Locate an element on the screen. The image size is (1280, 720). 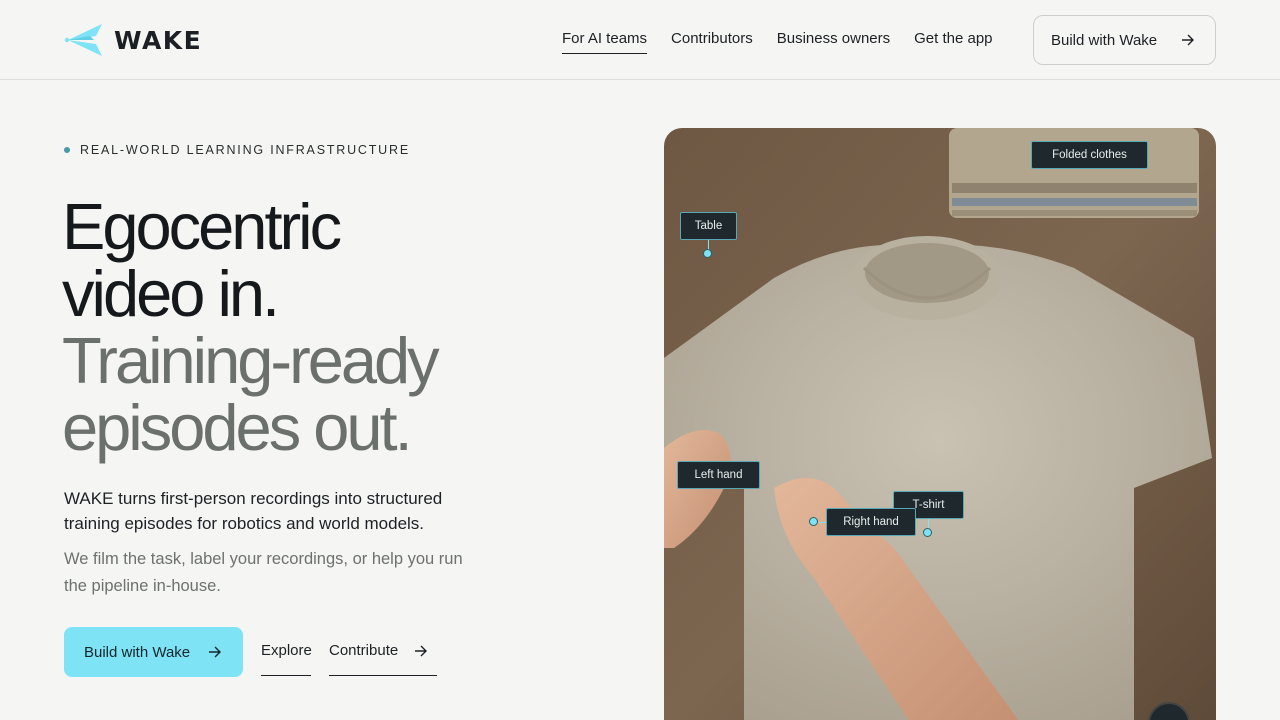
header-build-button: Build with Wake is located at coordinates (1124, 40).